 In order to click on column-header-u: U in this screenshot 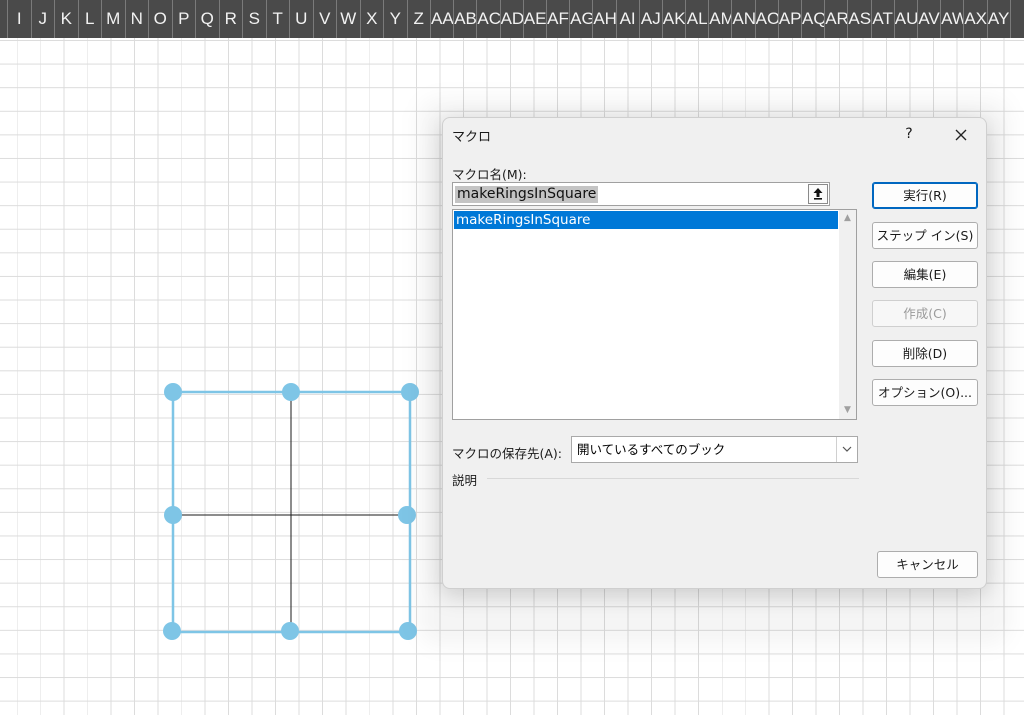, I will do `click(302, 19)`.